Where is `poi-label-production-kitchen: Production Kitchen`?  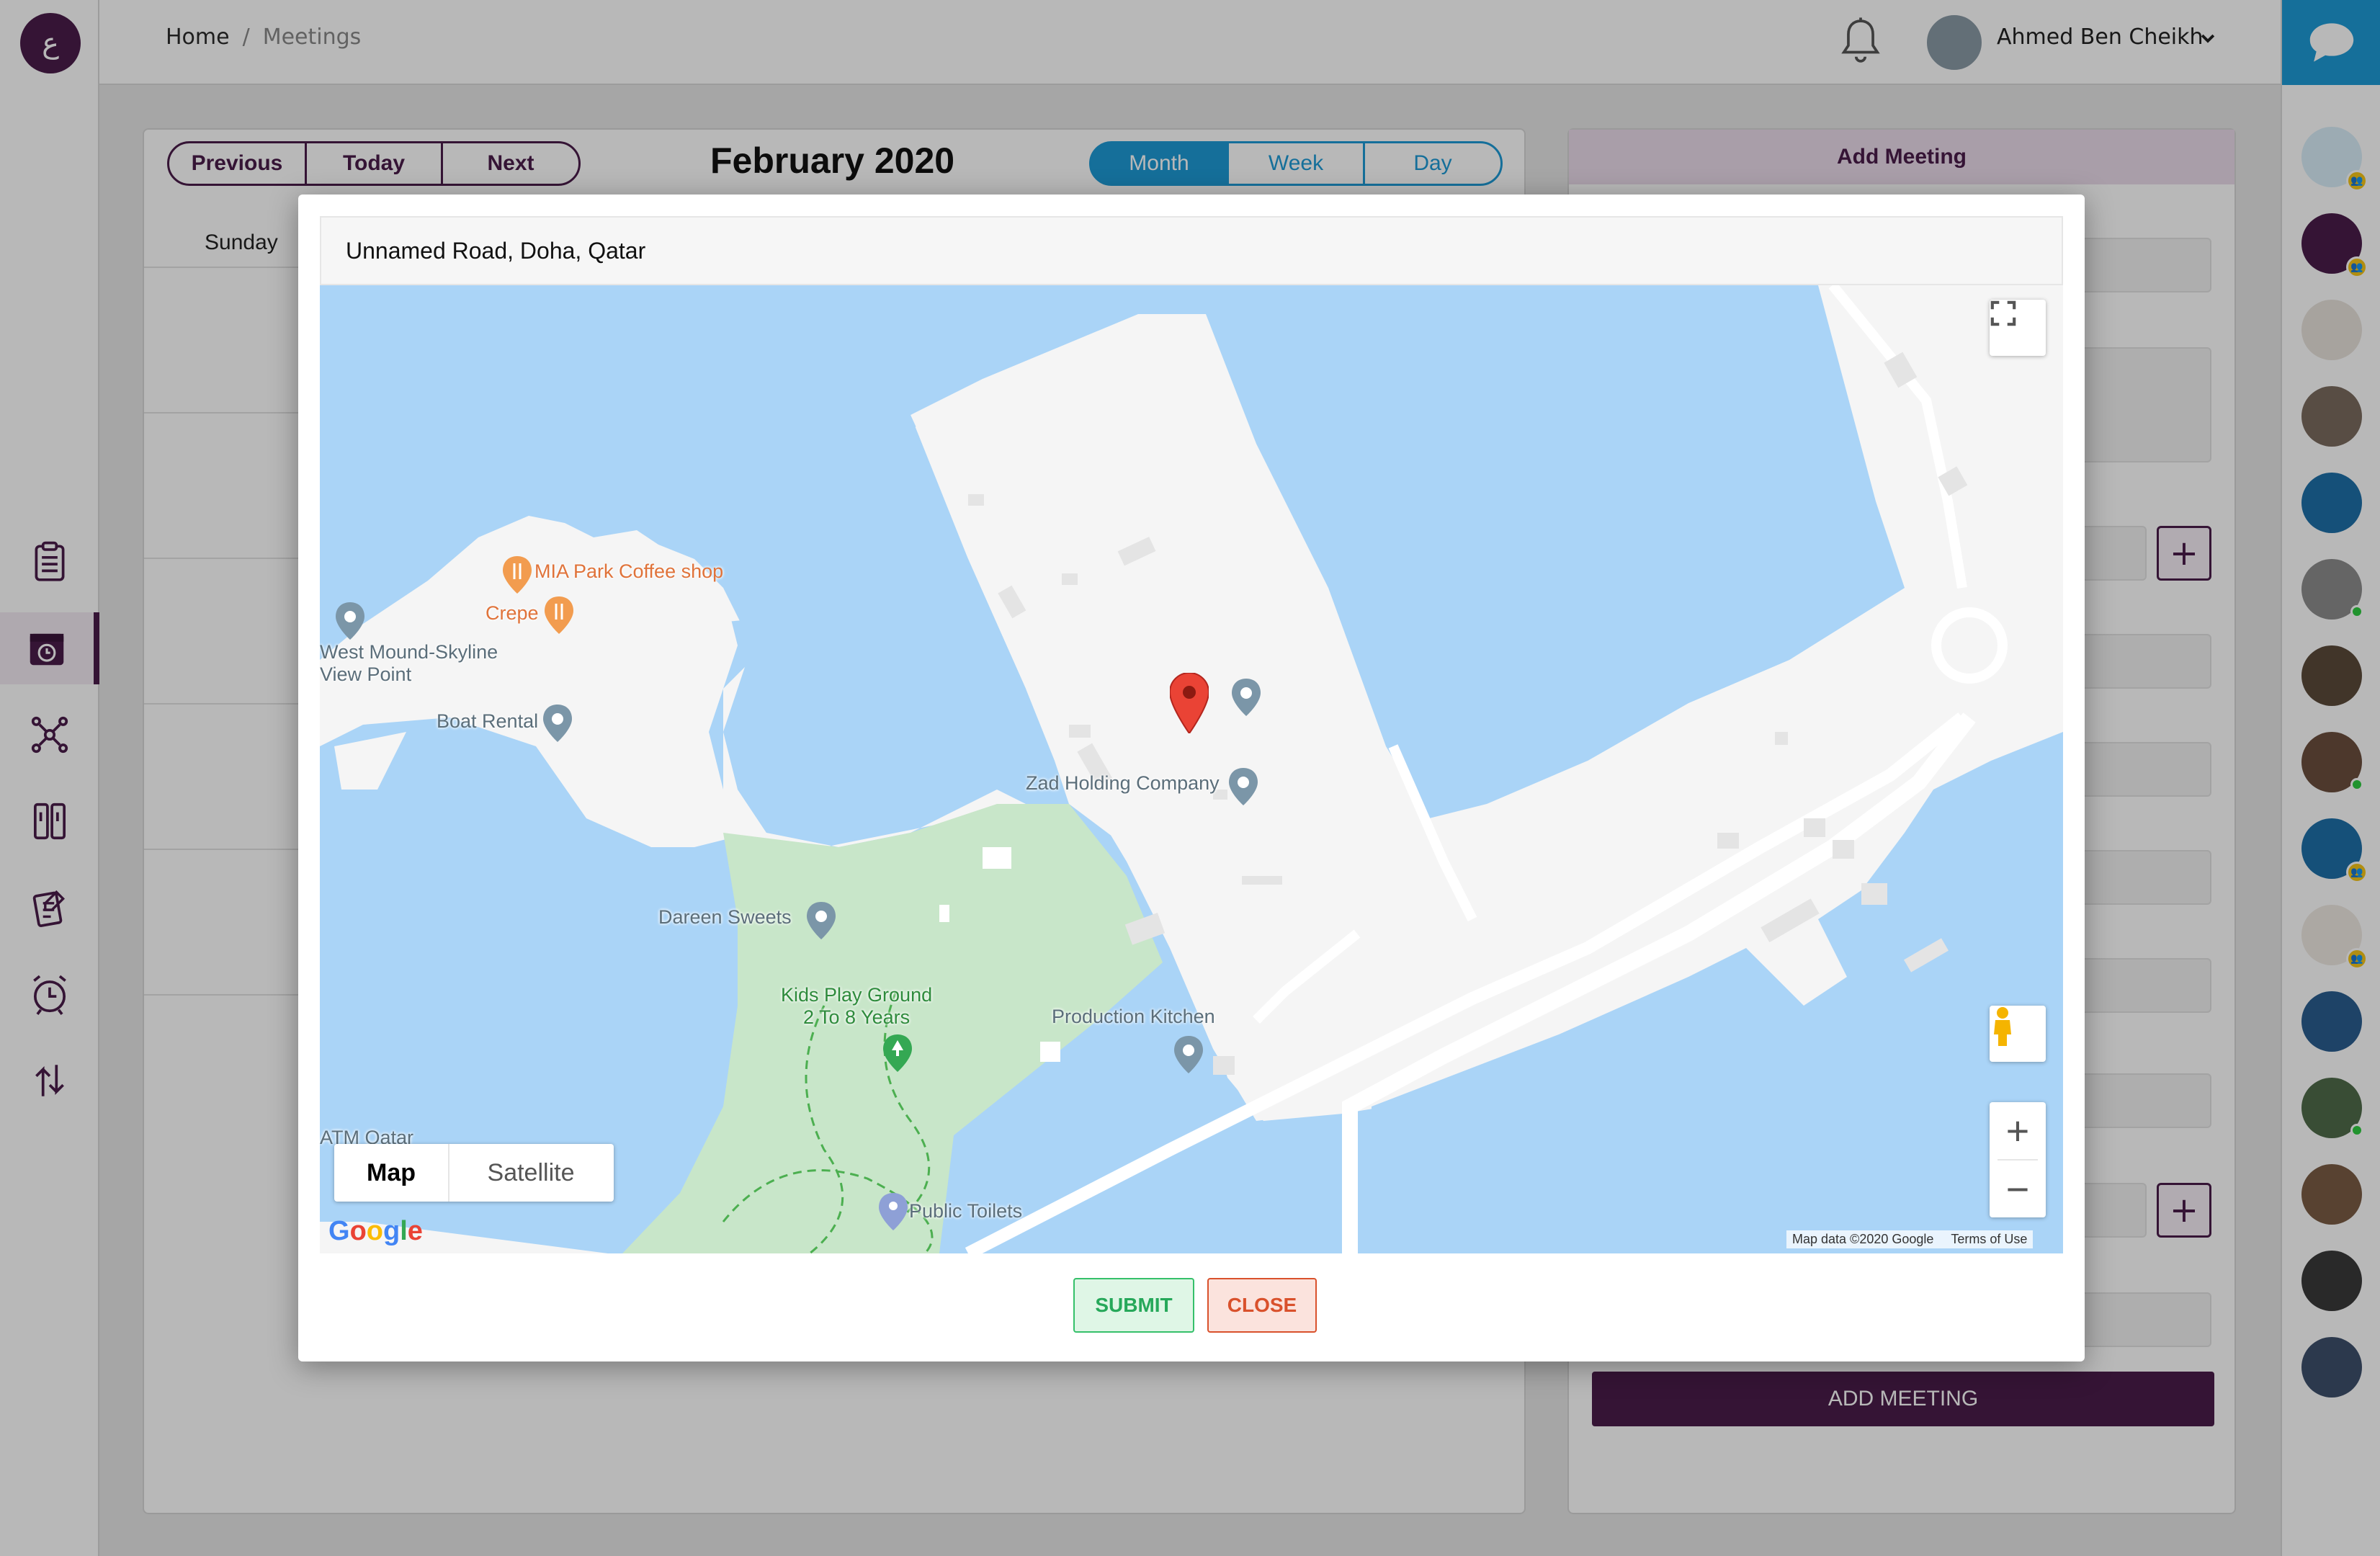
poi-label-production-kitchen: Production Kitchen is located at coordinates (1133, 1017).